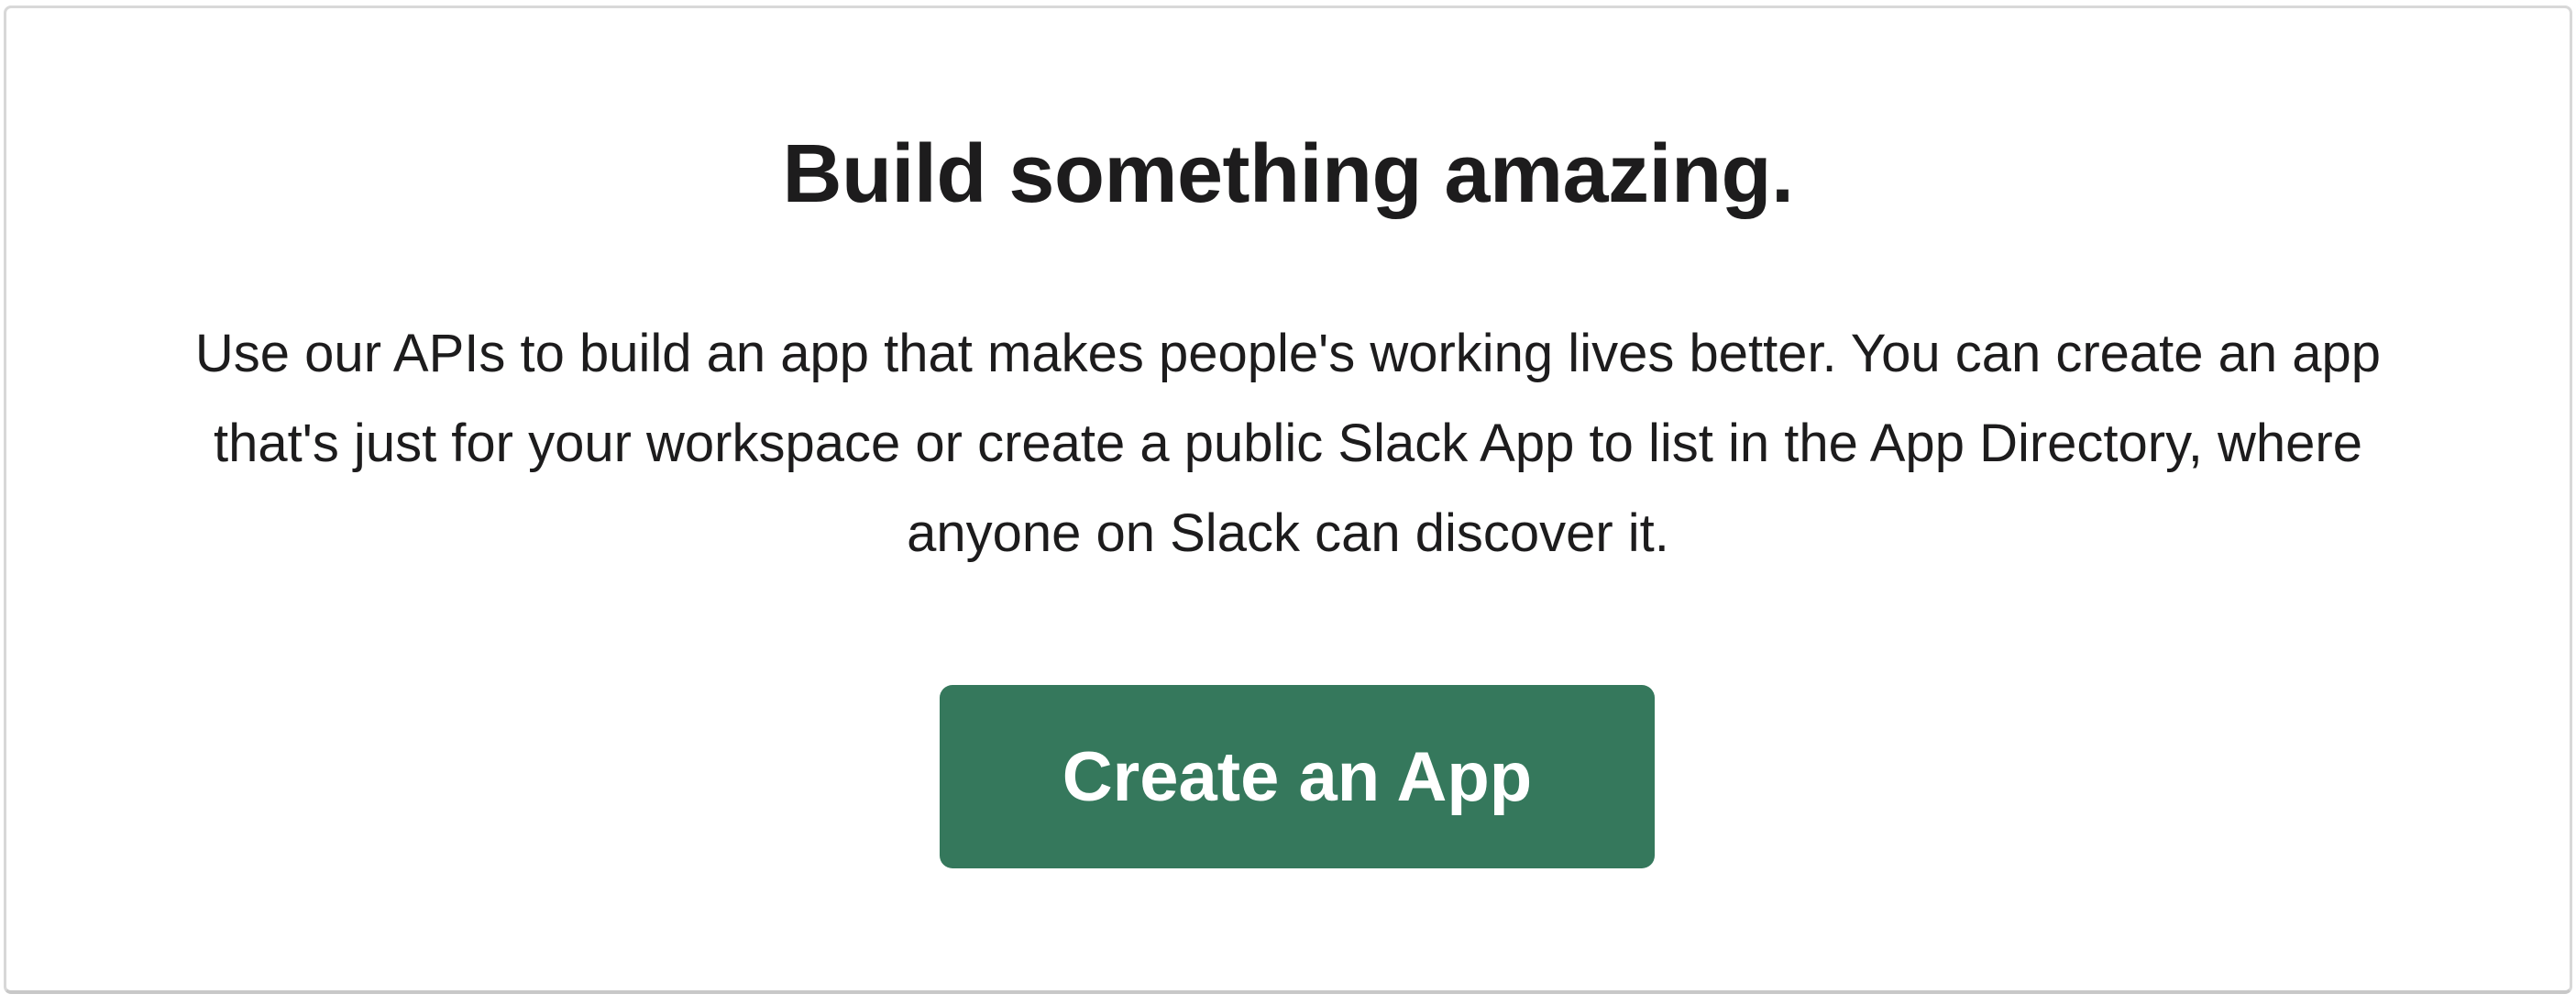 The height and width of the screenshot is (1005, 2576). I want to click on page-title: Build something amazing., so click(1288, 174).